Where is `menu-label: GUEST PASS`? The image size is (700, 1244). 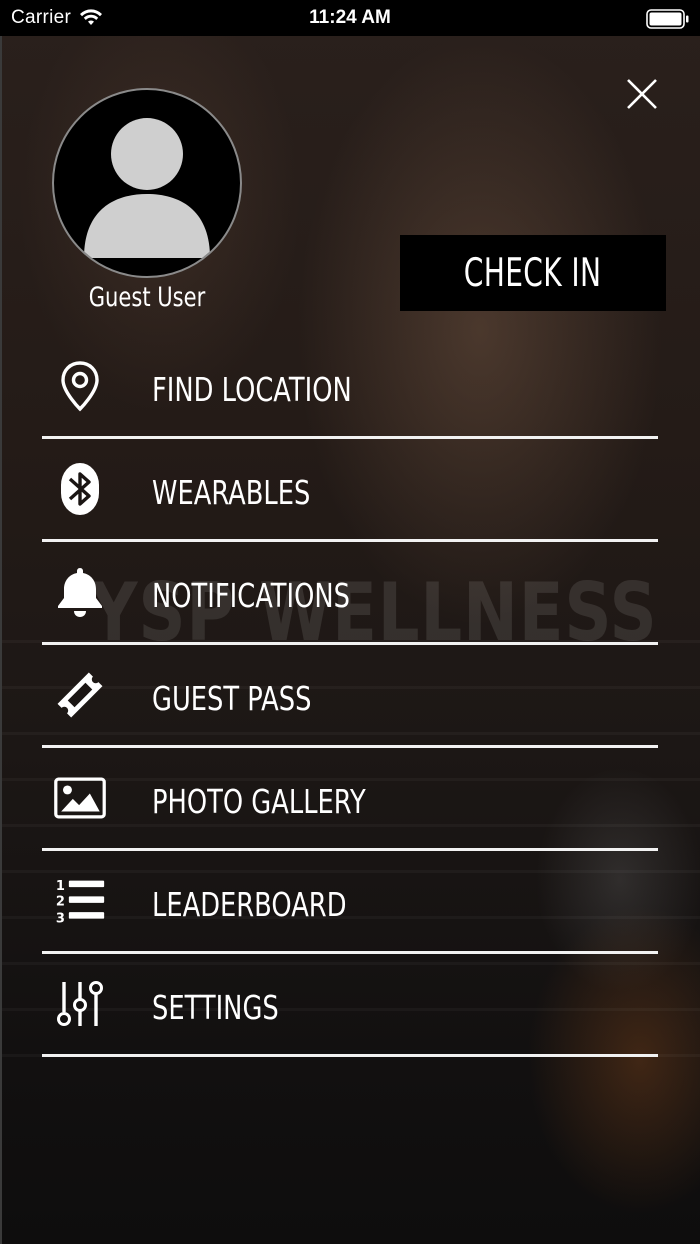 menu-label: GUEST PASS is located at coordinates (232, 698).